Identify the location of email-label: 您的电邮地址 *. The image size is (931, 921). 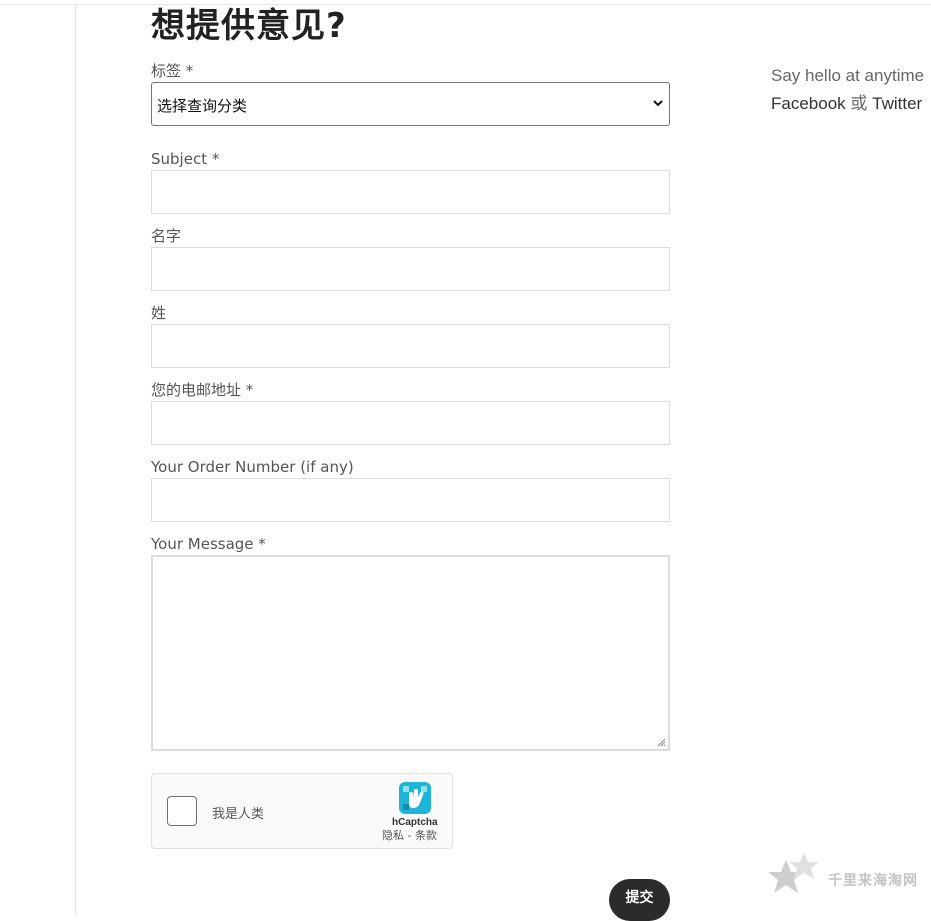
(202, 390).